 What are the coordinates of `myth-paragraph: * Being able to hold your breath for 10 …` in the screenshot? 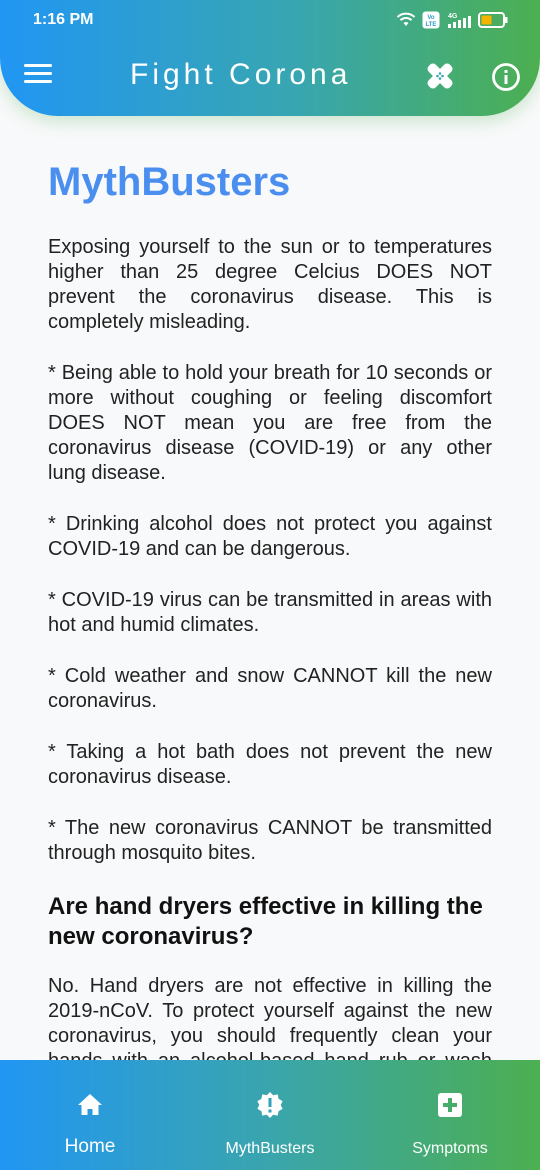 It's located at (270, 423).